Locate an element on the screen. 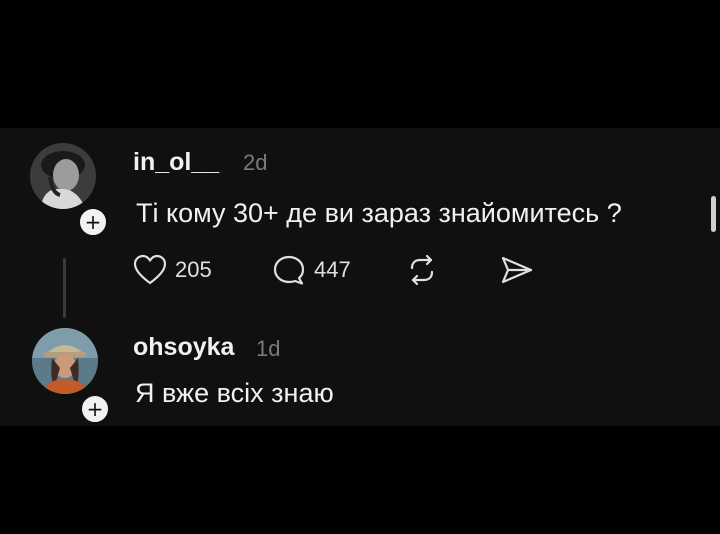  thread-connector-line is located at coordinates (64, 288).